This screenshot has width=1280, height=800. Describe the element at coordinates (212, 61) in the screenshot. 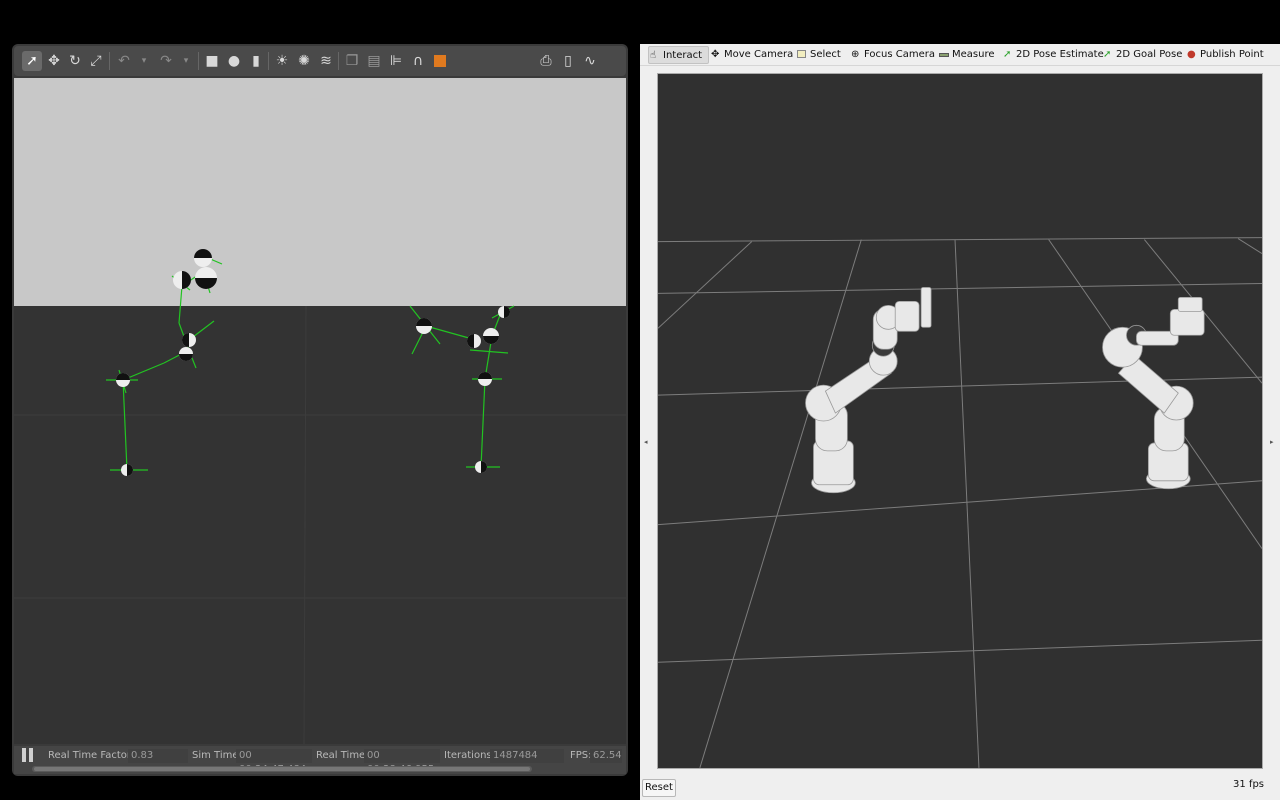

I see `box-icon: ■` at that location.